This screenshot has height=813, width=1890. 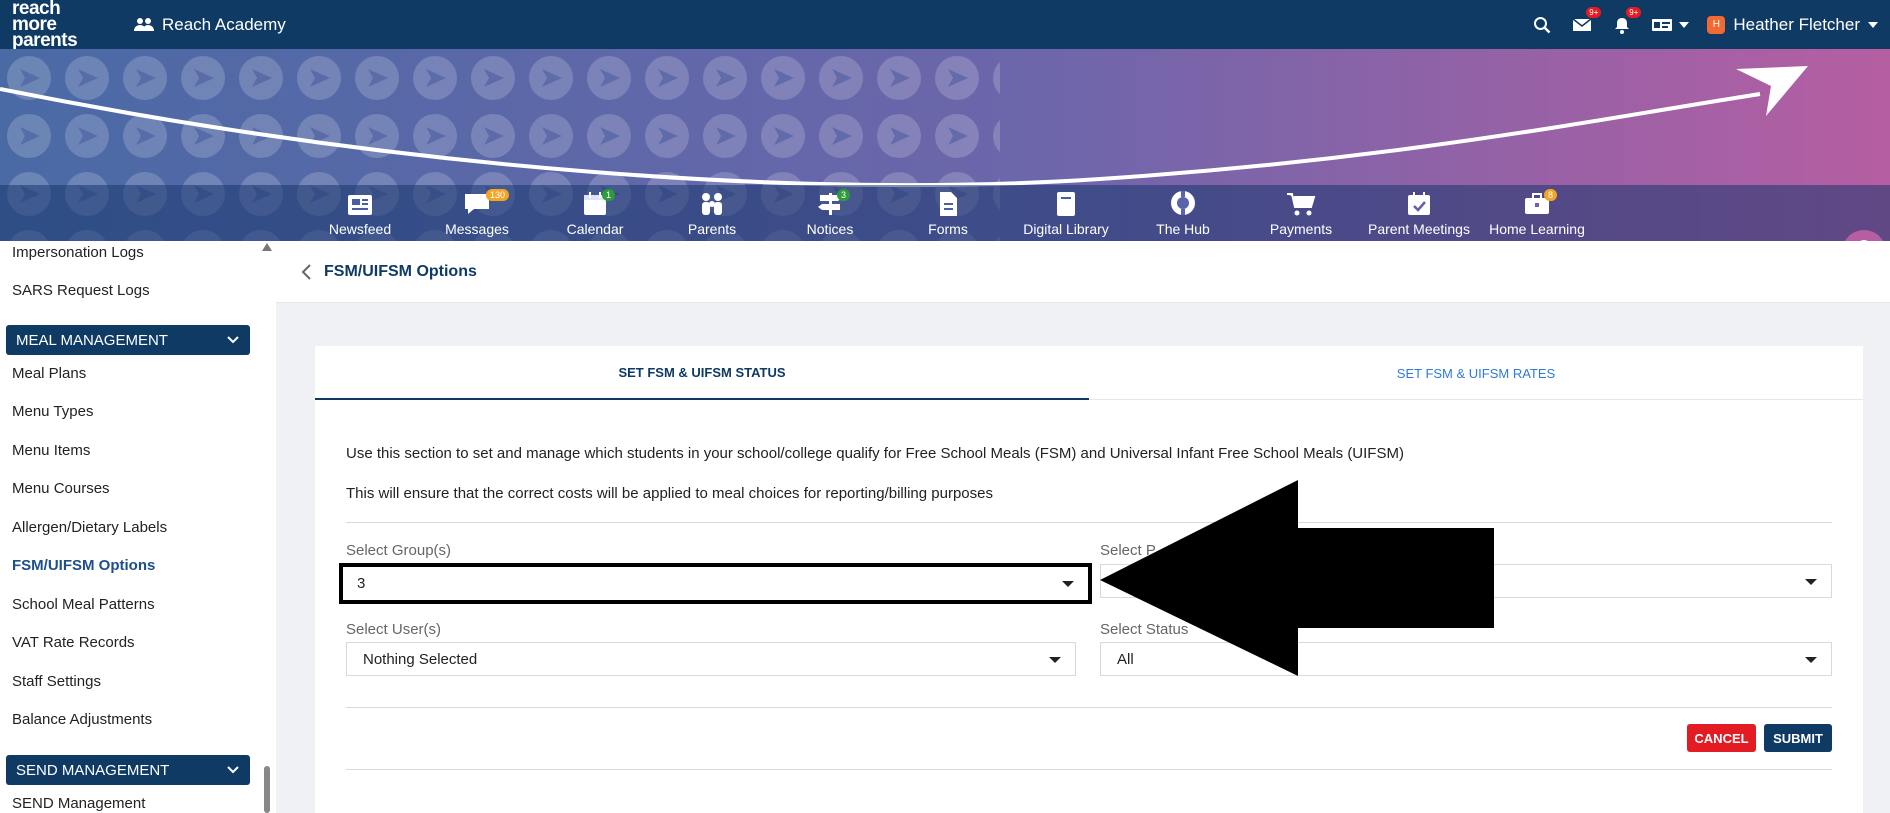 What do you see at coordinates (1551, 195) in the screenshot?
I see `nav-badge: 8` at bounding box center [1551, 195].